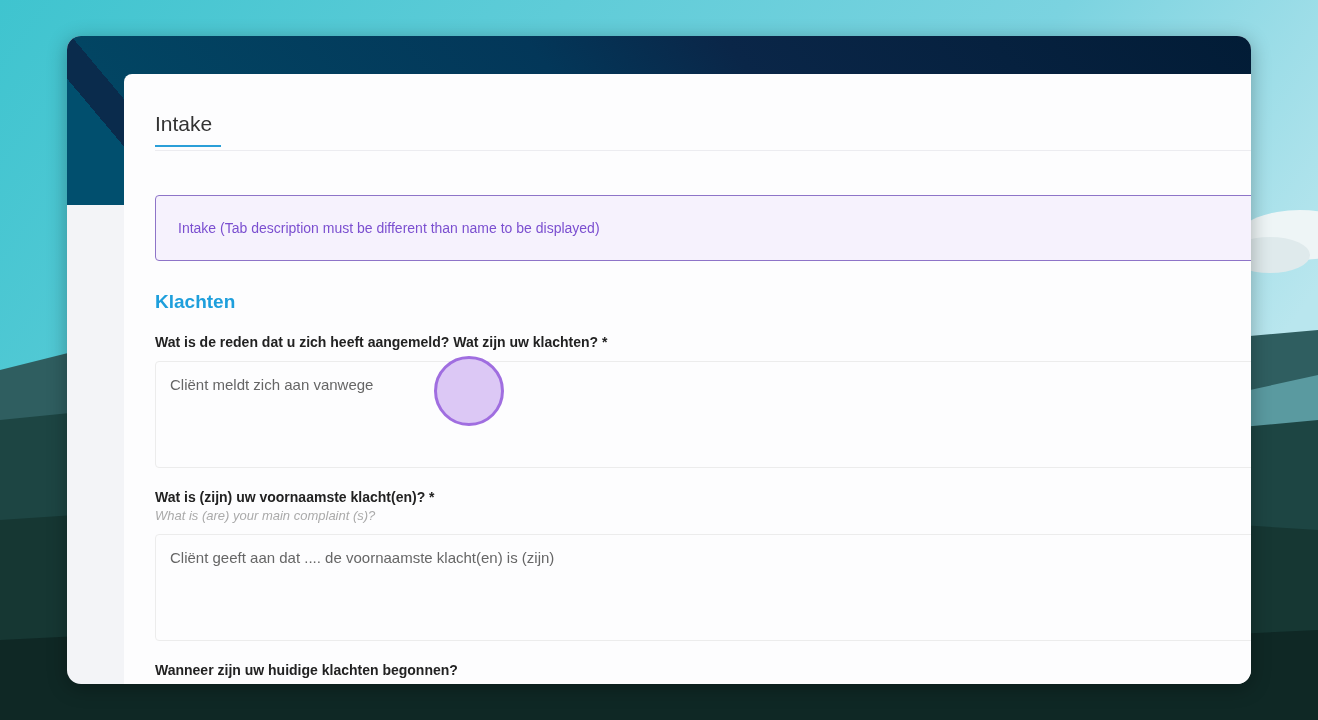  I want to click on answer-field: Cliënt meldt zich aan vanwege, so click(703, 414).